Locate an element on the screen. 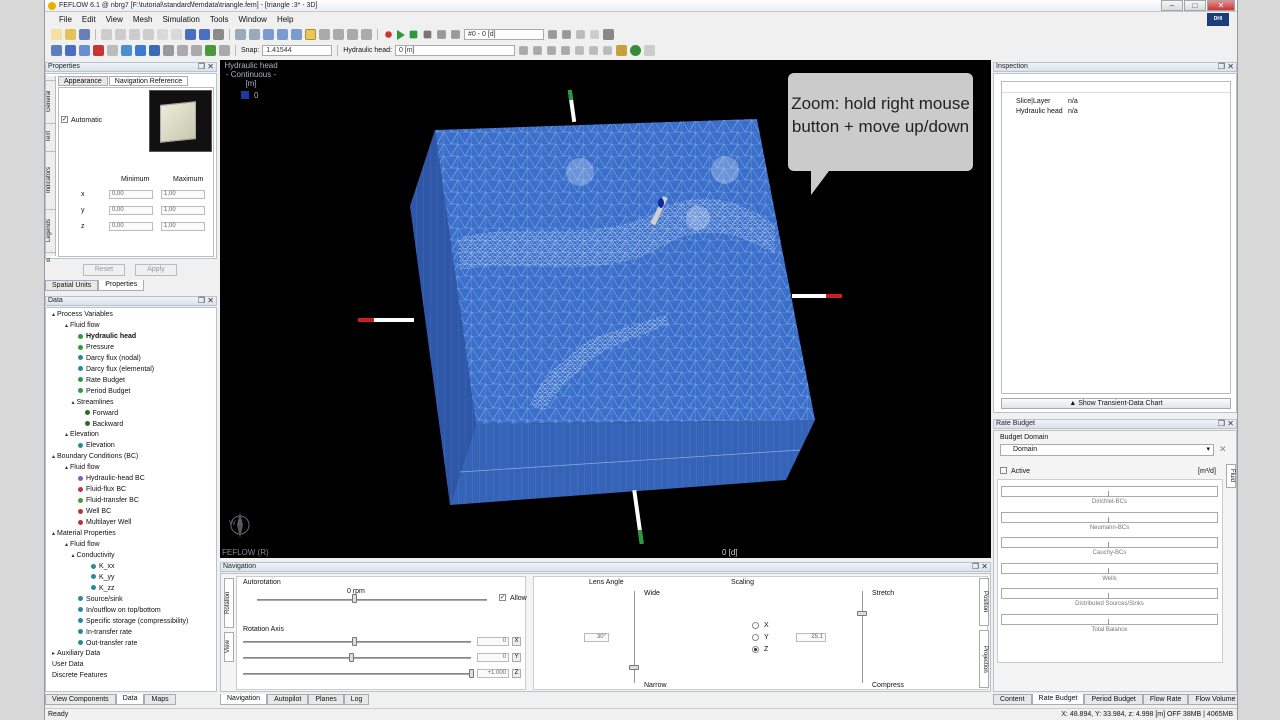 The image size is (1280, 720). grid-icon is located at coordinates (240, 34).